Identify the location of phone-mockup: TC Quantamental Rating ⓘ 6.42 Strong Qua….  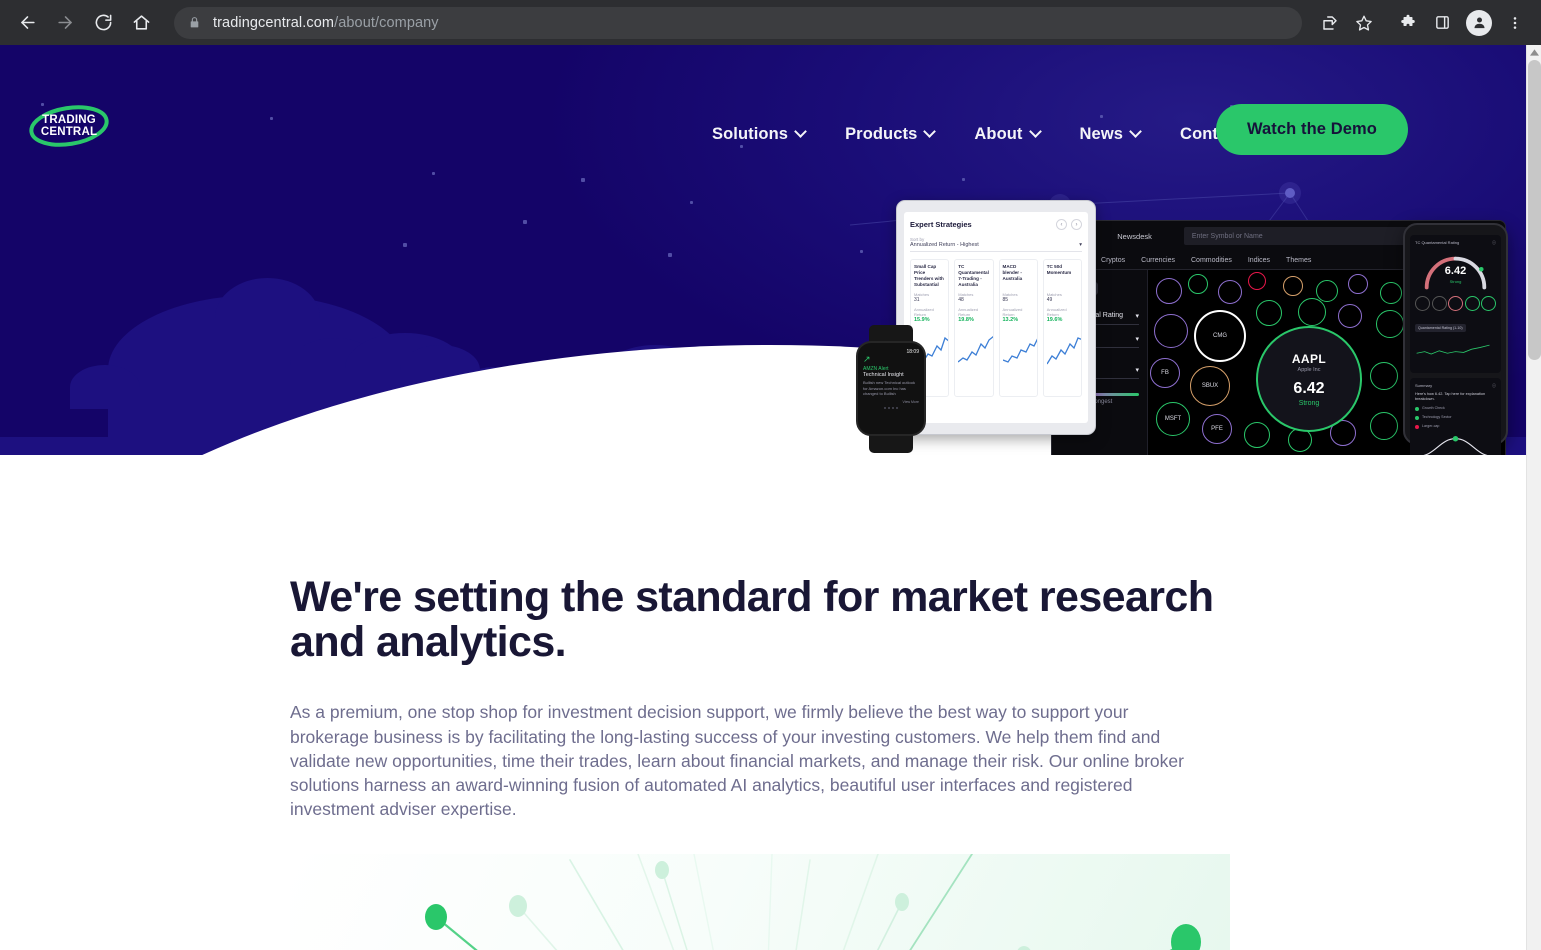
(1455, 339).